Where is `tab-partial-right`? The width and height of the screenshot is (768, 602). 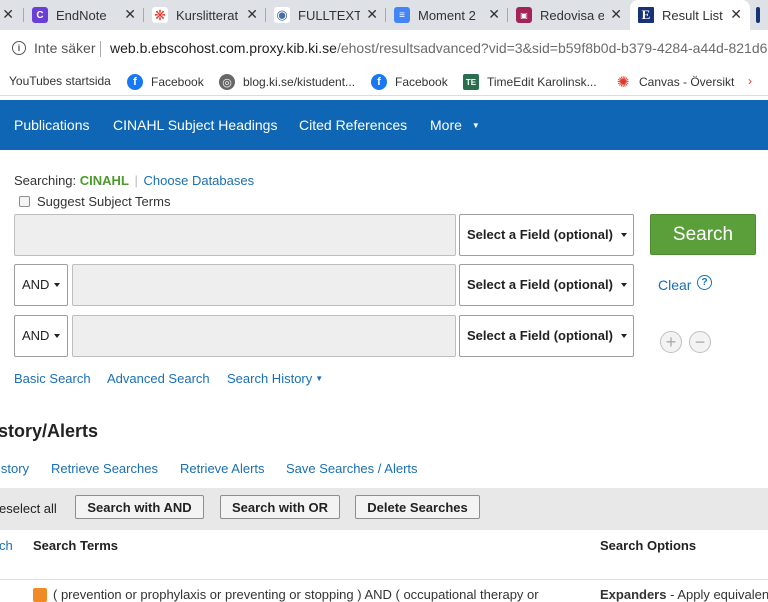 tab-partial-right is located at coordinates (759, 15).